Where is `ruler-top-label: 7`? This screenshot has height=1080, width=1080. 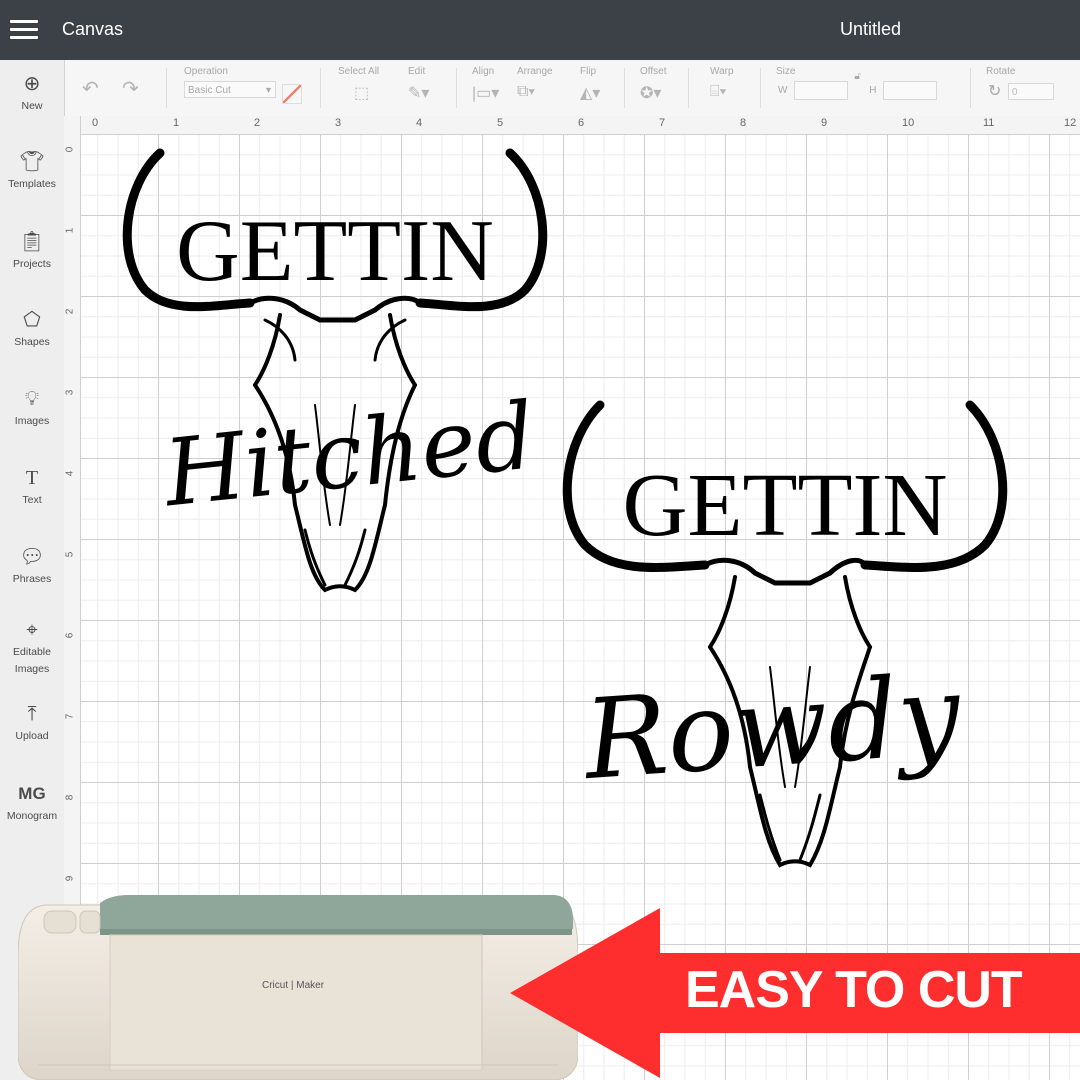 ruler-top-label: 7 is located at coordinates (662, 123).